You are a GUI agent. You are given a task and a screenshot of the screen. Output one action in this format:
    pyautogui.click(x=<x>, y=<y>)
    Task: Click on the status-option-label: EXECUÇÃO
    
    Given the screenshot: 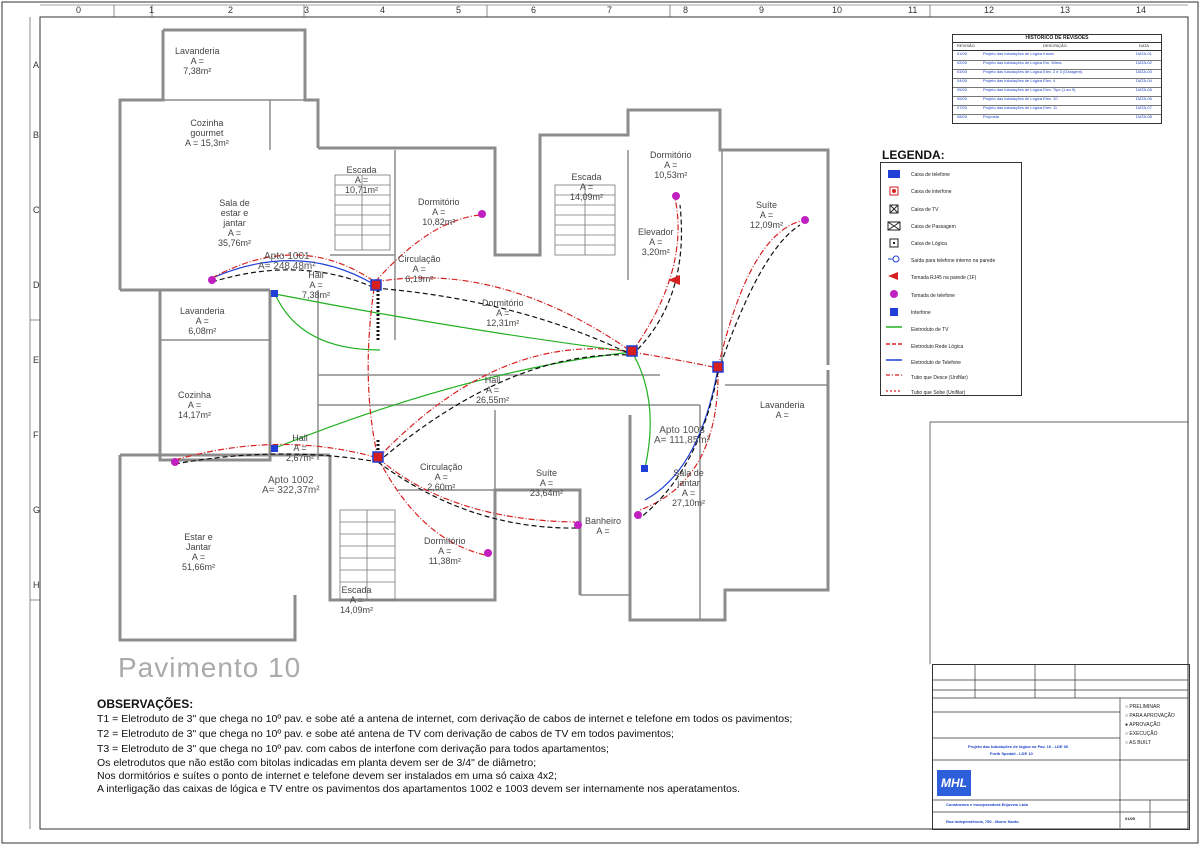 What is the action you would take?
    pyautogui.click(x=1143, y=734)
    